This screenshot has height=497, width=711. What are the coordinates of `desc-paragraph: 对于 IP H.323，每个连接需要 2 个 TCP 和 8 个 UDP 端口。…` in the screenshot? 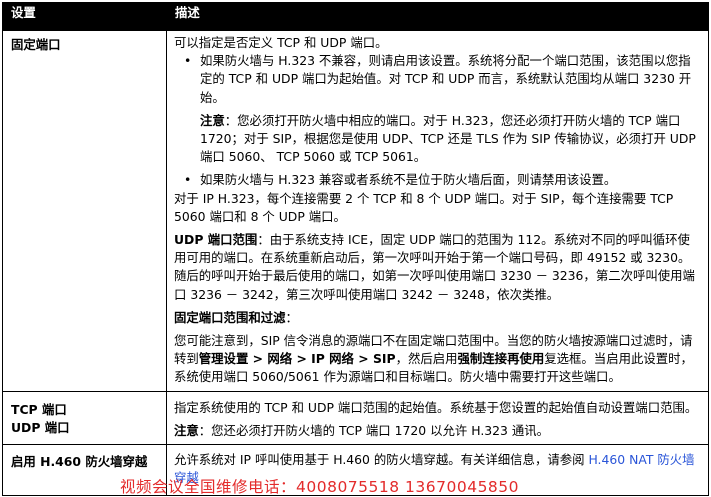 It's located at (424, 207).